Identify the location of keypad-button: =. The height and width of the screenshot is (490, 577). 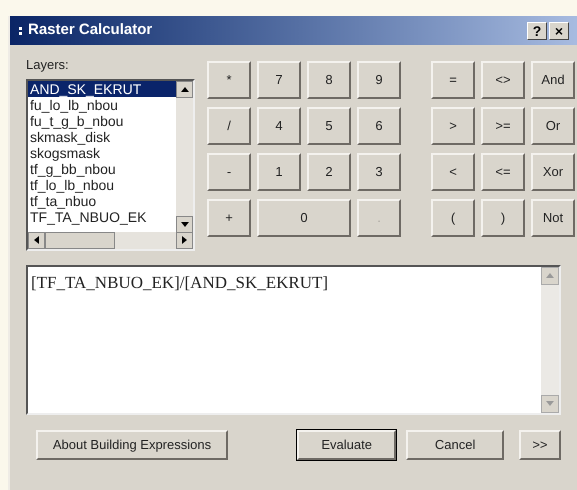
(453, 80).